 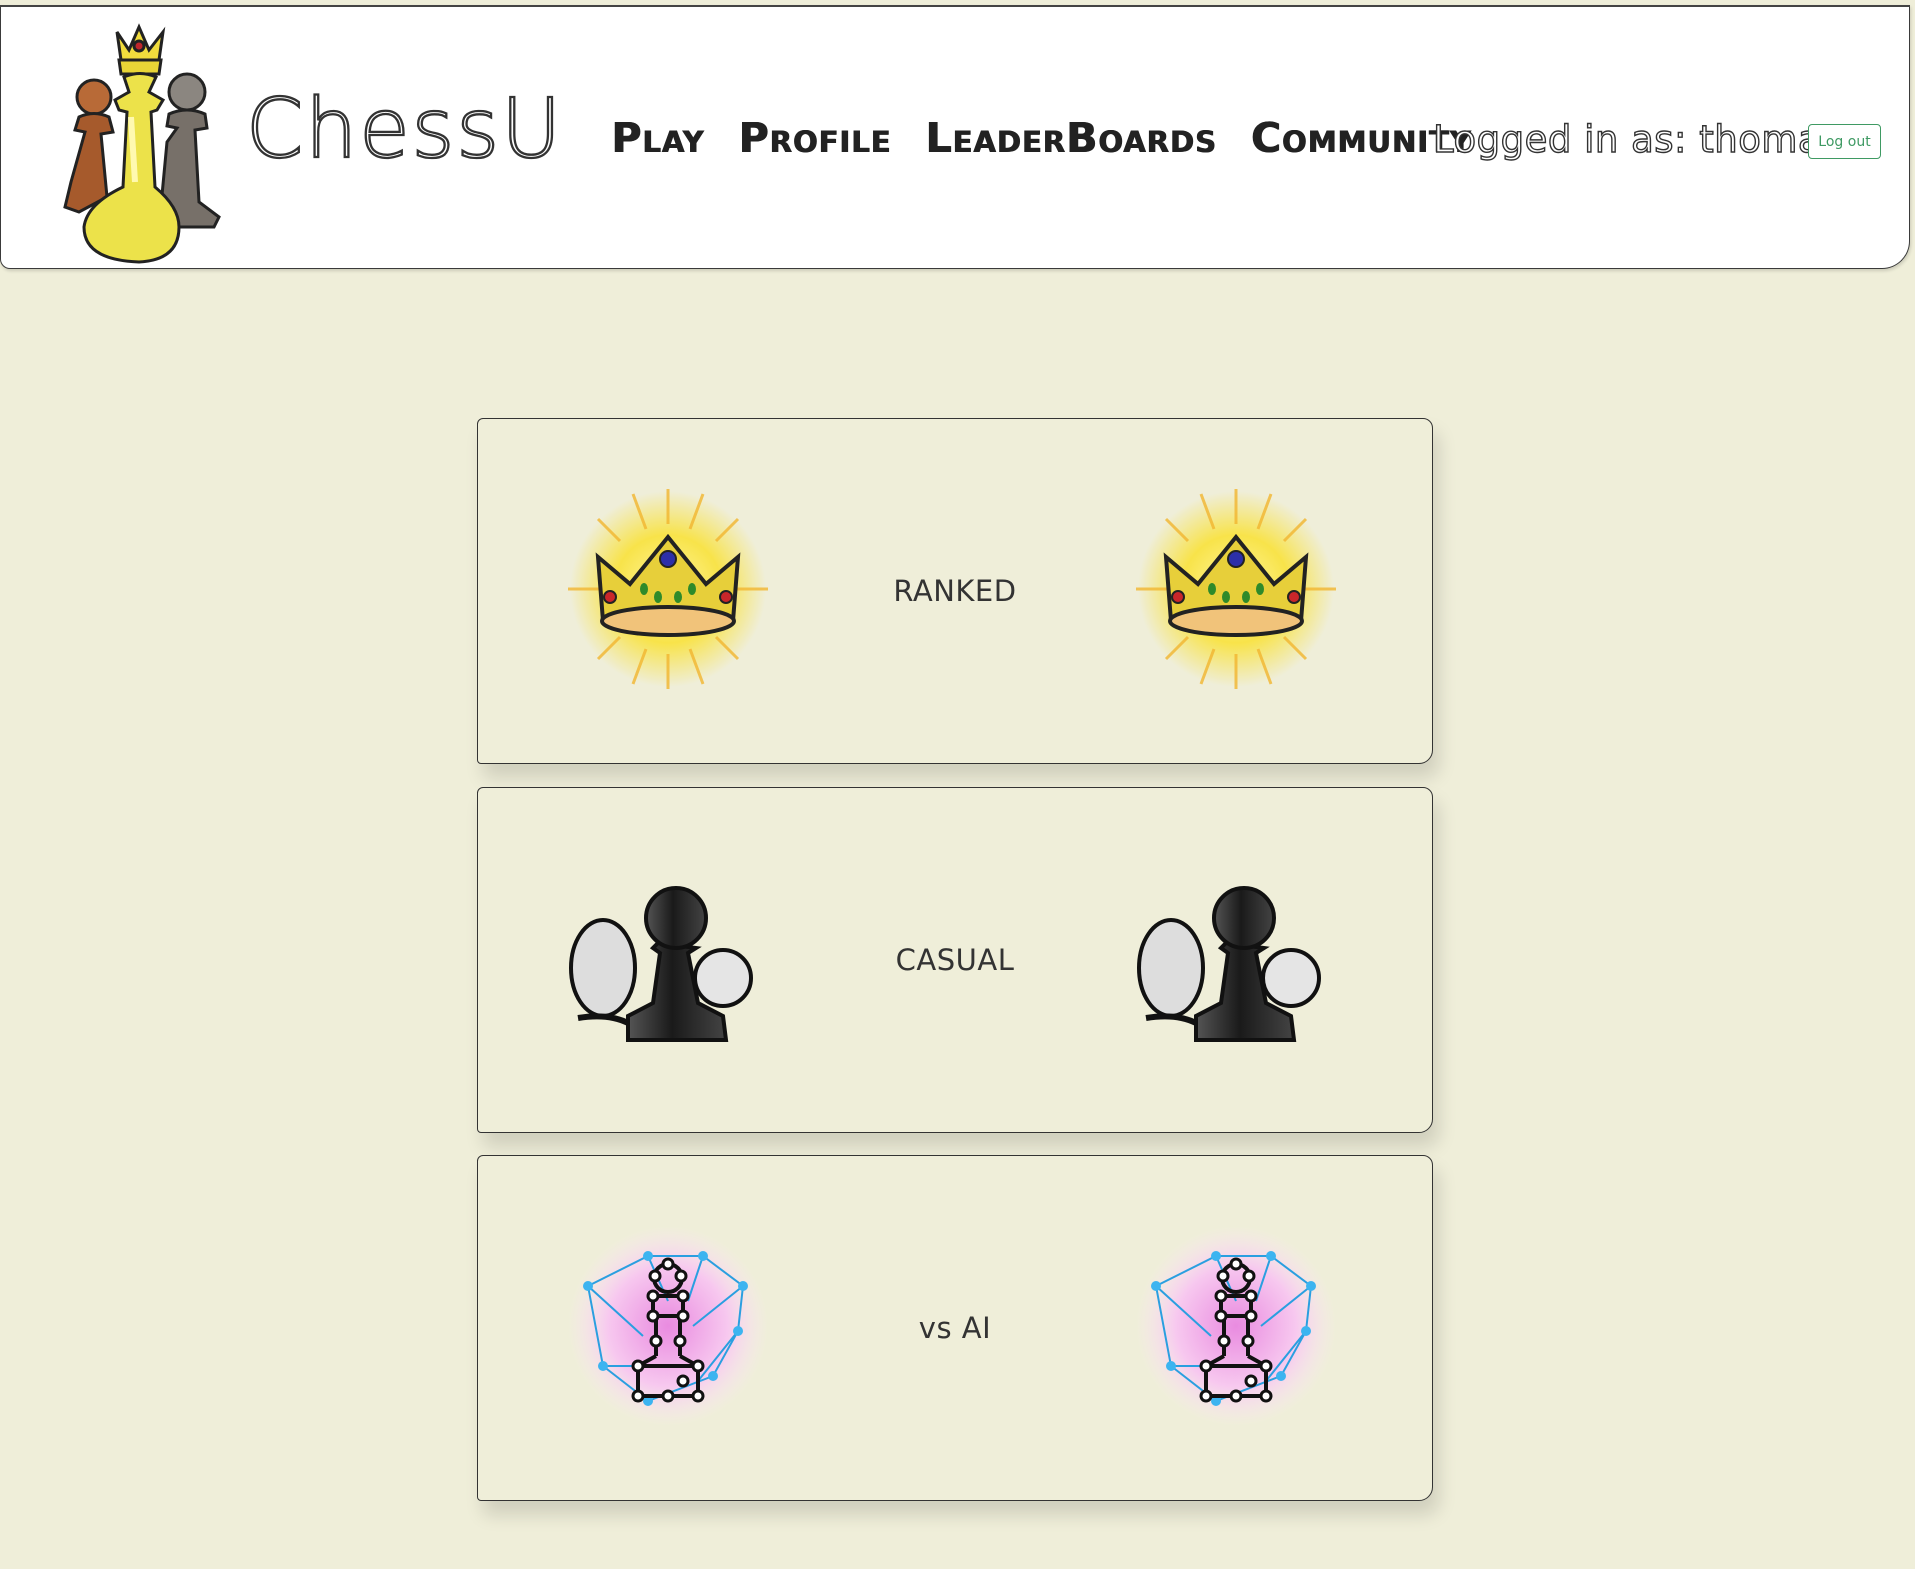 I want to click on main-nav: Play Profile LeaderBoards Community, so click(x=1041, y=138).